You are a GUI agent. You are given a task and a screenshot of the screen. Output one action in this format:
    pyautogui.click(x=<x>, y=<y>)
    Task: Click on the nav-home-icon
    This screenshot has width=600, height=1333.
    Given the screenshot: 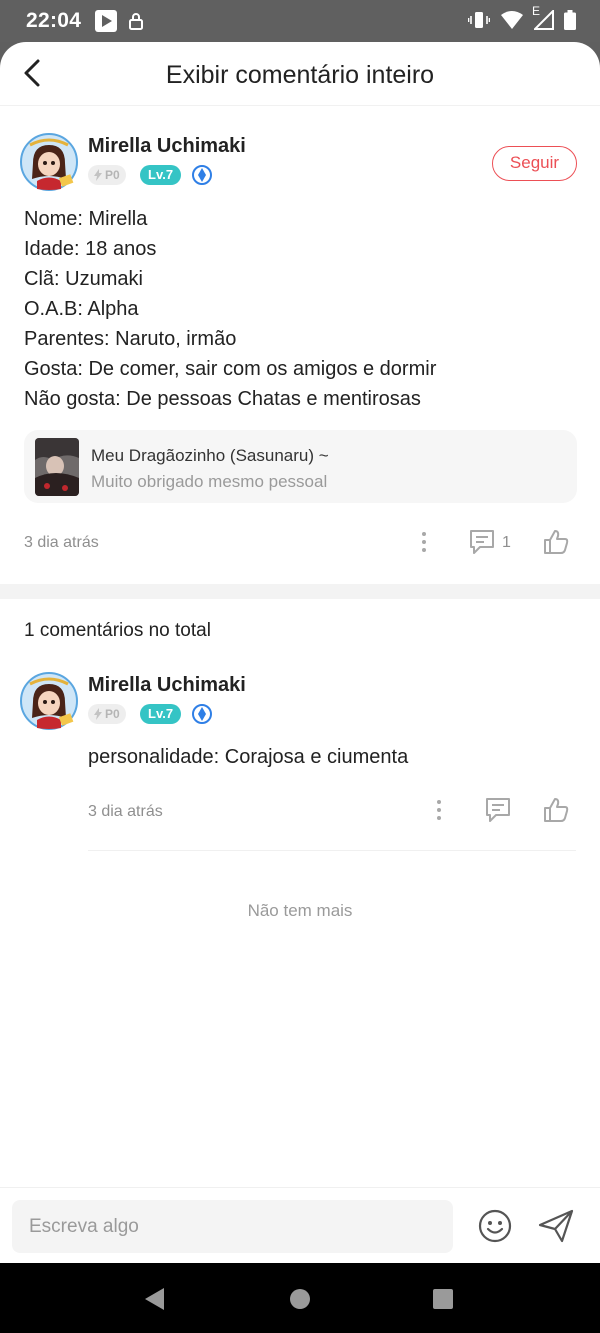 What is the action you would take?
    pyautogui.click(x=300, y=1299)
    